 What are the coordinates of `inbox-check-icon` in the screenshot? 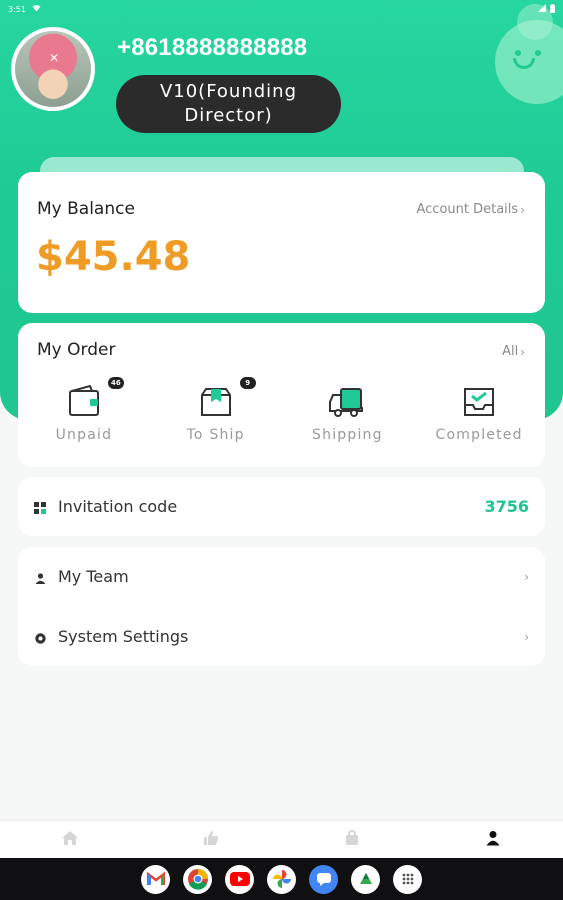 It's located at (479, 402).